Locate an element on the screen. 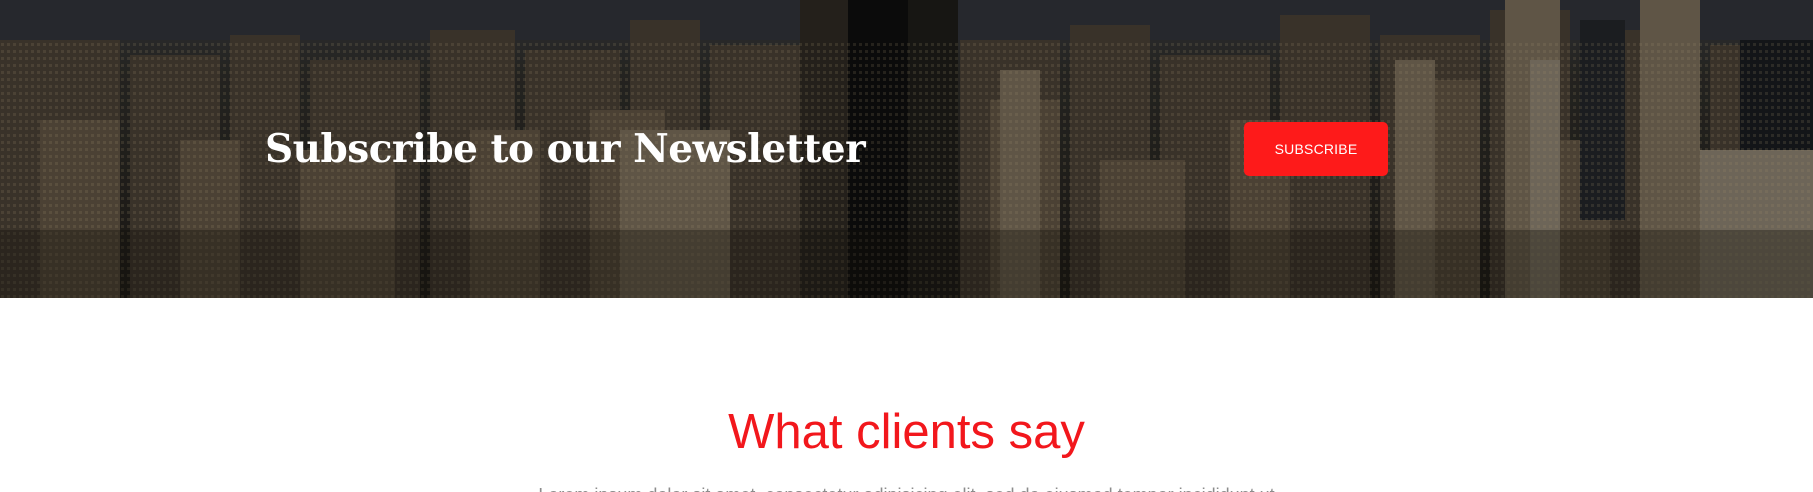  subscribe-button: SUBSCRIBE is located at coordinates (1316, 149).